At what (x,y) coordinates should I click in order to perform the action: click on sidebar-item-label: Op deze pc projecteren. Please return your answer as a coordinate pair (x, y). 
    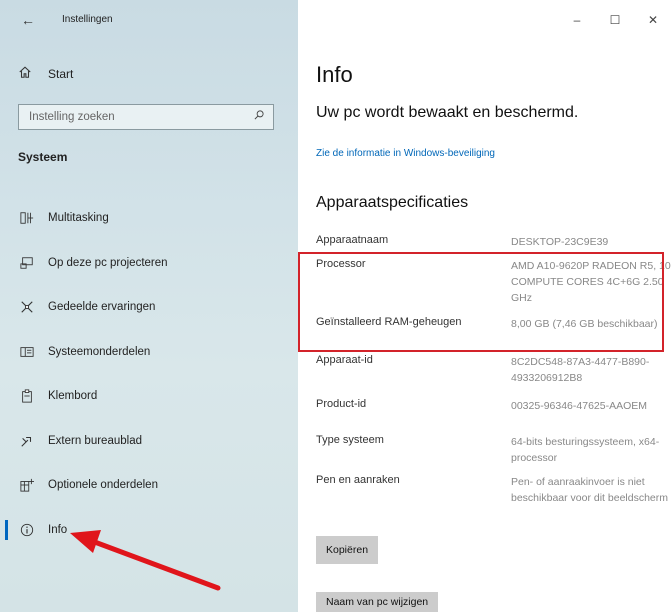
    Looking at the image, I should click on (108, 262).